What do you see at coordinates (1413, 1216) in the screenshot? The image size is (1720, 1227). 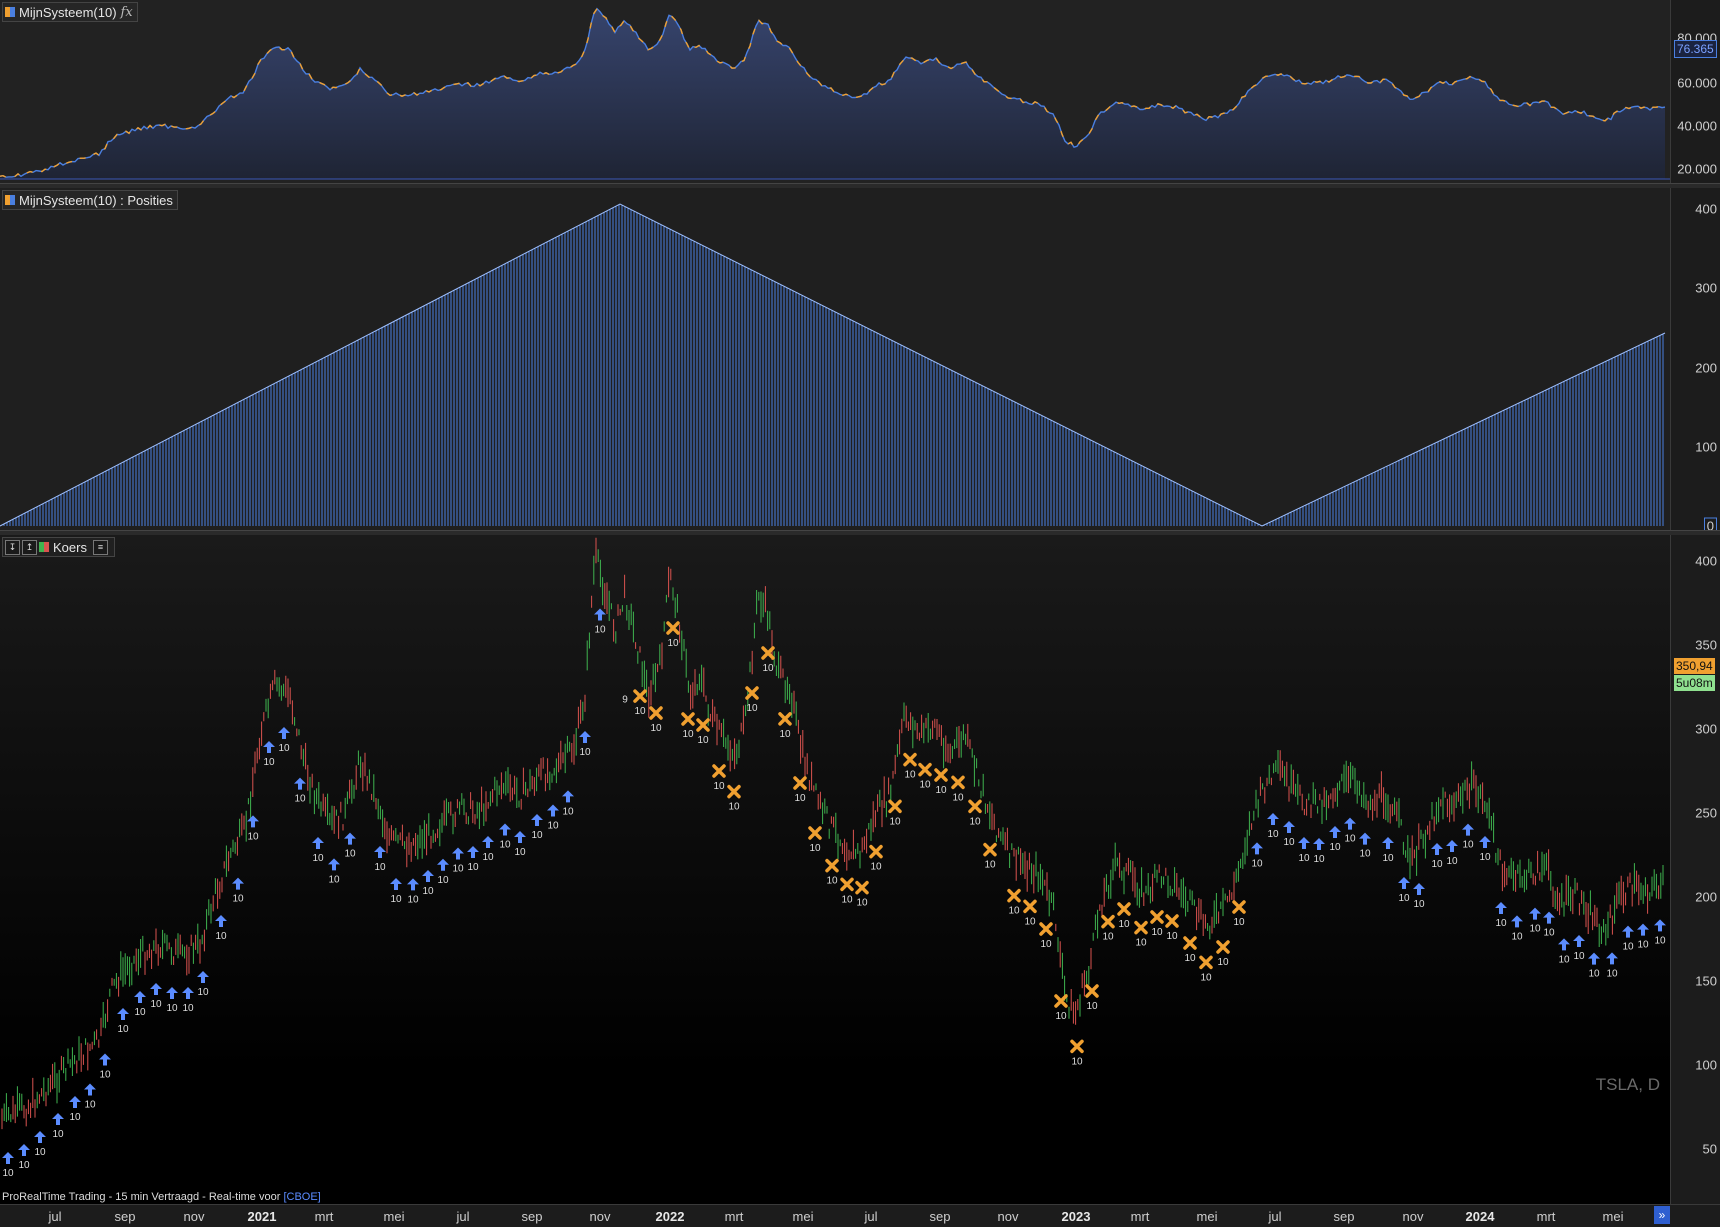 I see `x-tick: nov` at bounding box center [1413, 1216].